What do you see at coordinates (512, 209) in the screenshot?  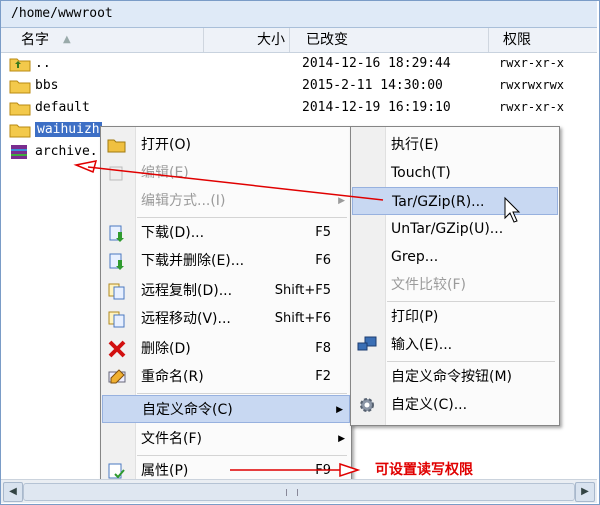 I see `mouse-cursor-icon` at bounding box center [512, 209].